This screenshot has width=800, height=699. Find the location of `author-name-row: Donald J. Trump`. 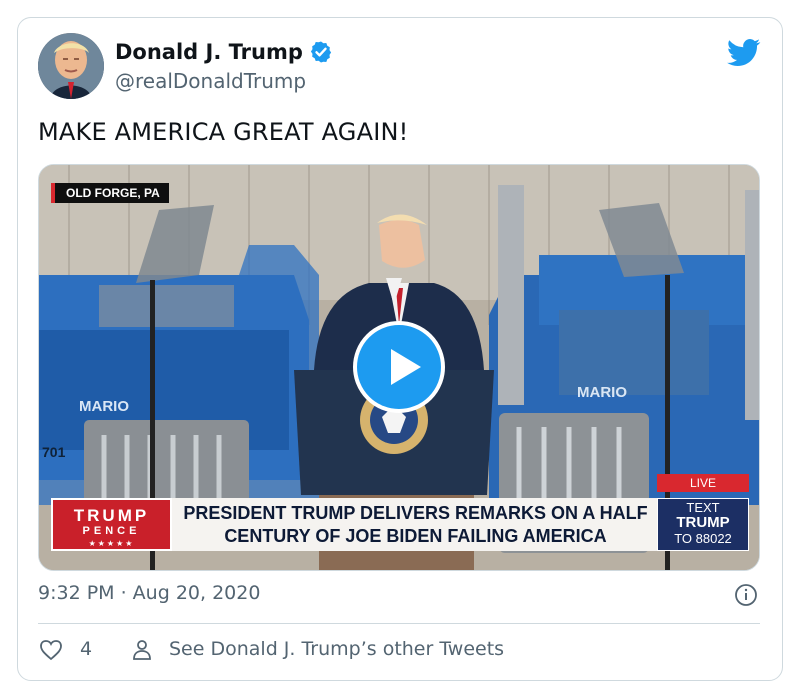

author-name-row: Donald J. Trump is located at coordinates (224, 52).